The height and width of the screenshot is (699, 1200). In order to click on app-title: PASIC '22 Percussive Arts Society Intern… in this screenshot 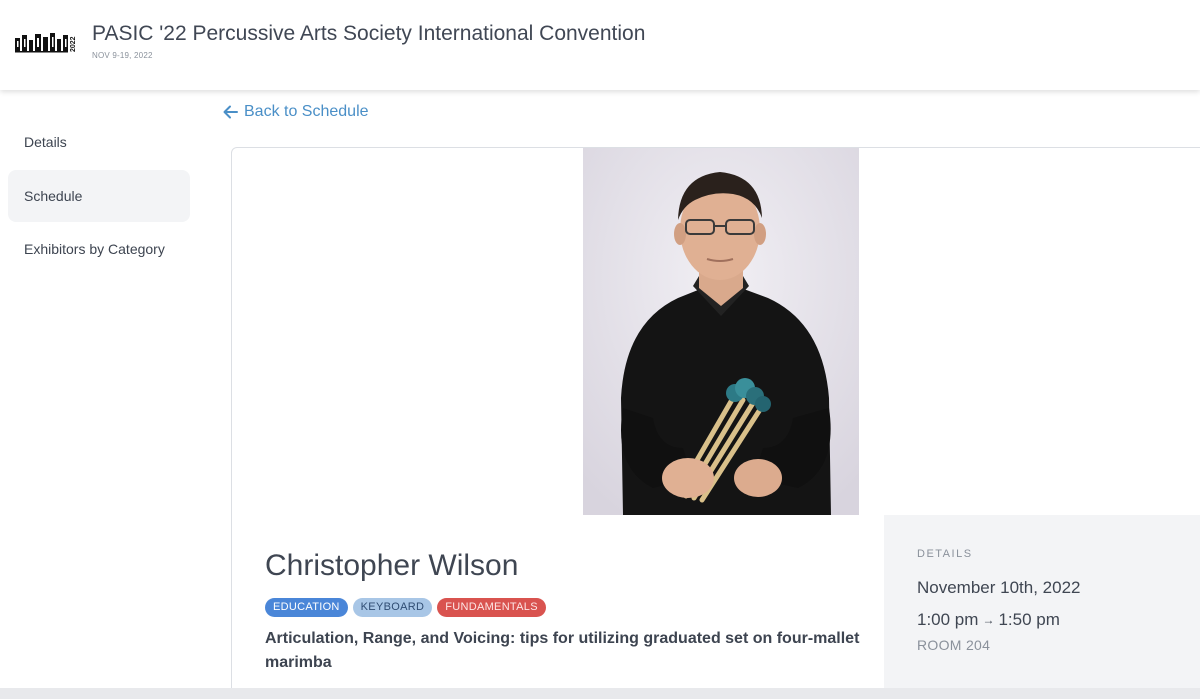, I will do `click(369, 33)`.